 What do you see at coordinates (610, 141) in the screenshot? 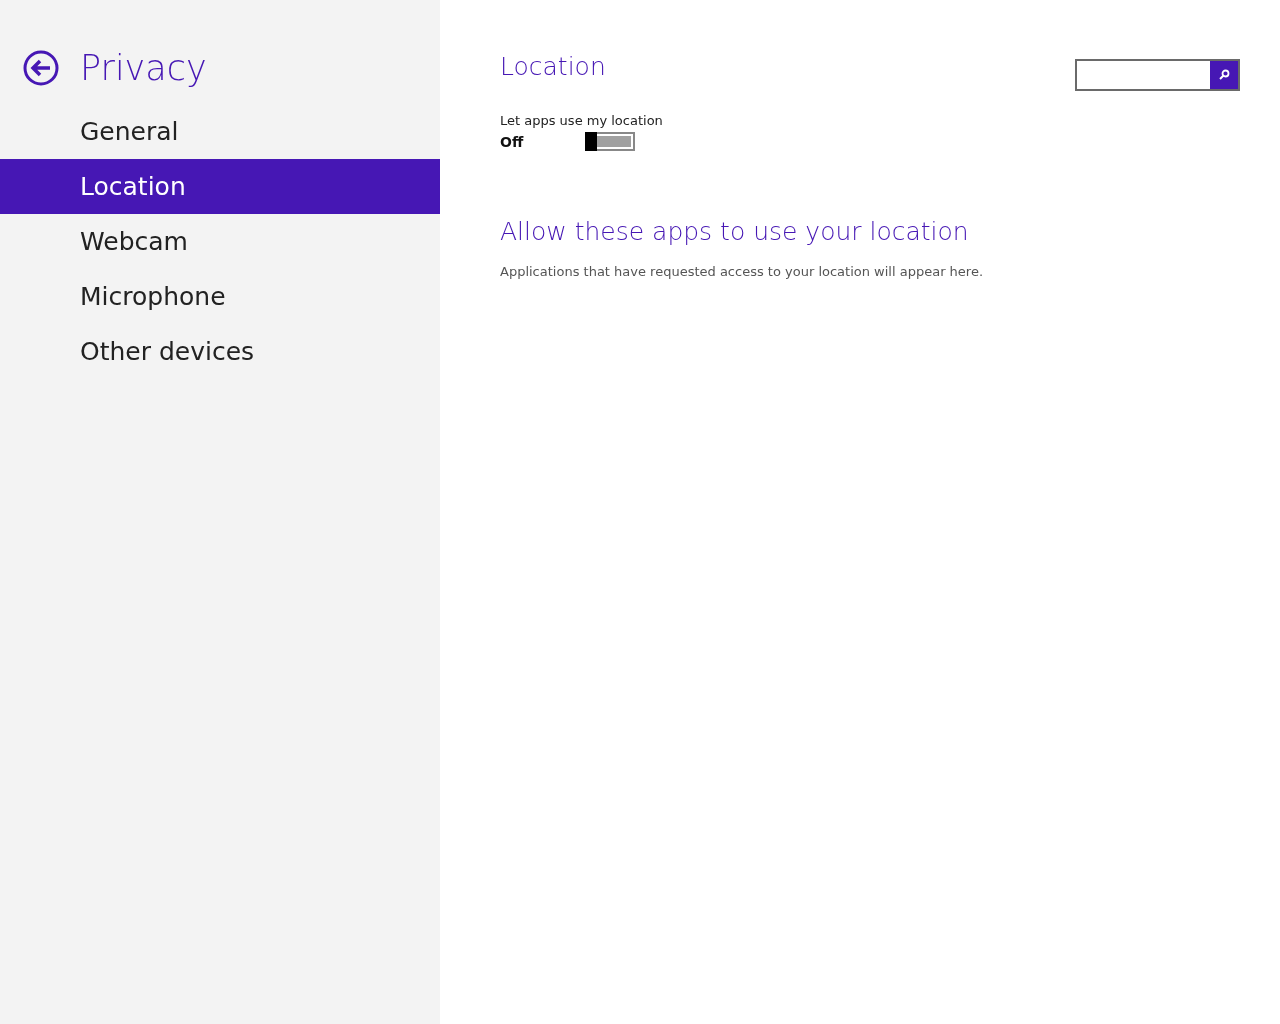
I see `location-toggle` at bounding box center [610, 141].